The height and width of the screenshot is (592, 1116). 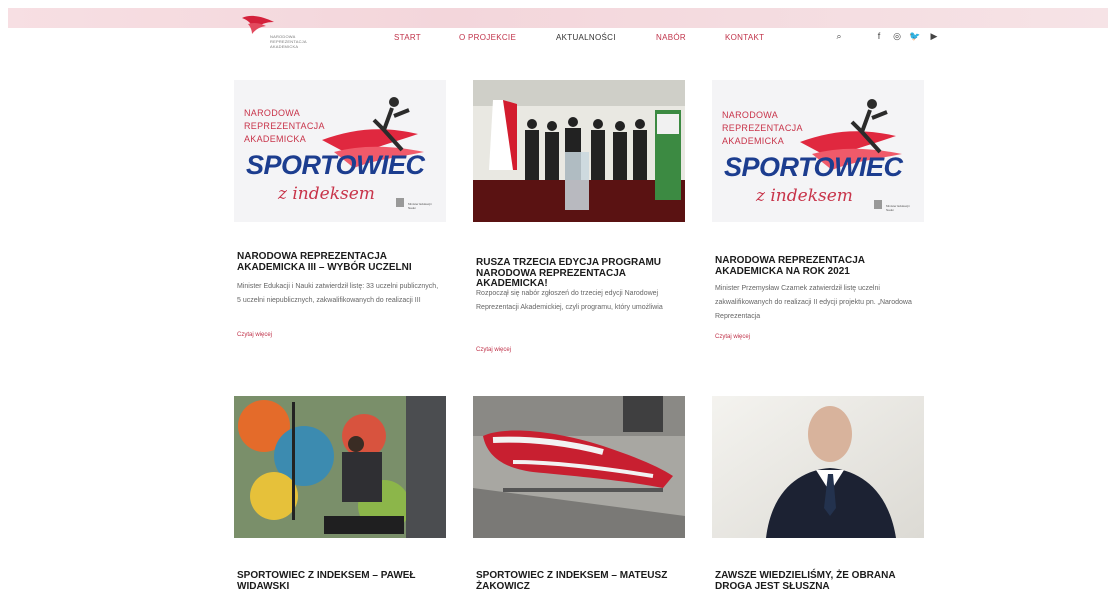 What do you see at coordinates (558, 18) in the screenshot?
I see `top-banner-strip` at bounding box center [558, 18].